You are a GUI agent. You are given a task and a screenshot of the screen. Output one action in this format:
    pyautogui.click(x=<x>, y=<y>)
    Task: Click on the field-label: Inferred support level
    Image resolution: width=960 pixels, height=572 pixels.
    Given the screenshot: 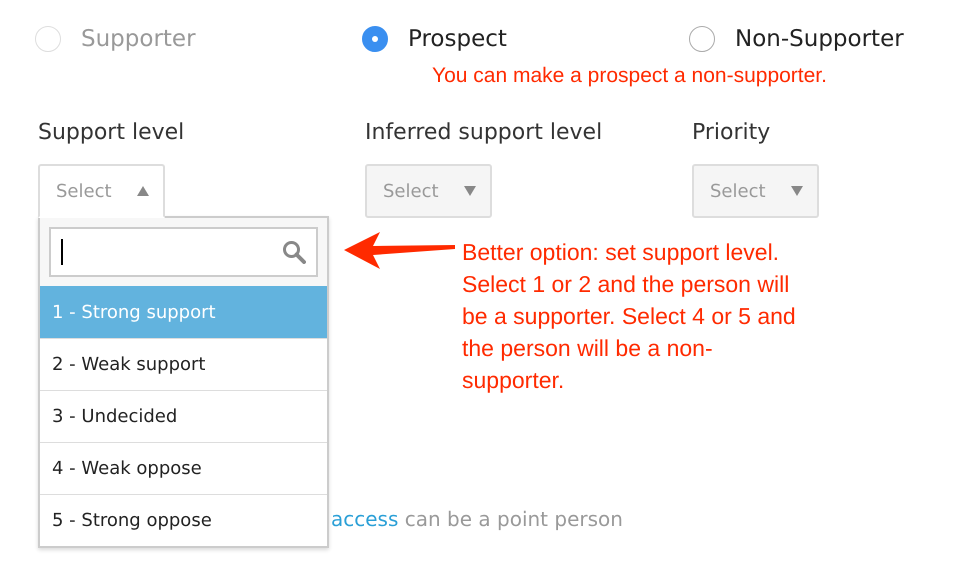 What is the action you would take?
    pyautogui.click(x=484, y=133)
    